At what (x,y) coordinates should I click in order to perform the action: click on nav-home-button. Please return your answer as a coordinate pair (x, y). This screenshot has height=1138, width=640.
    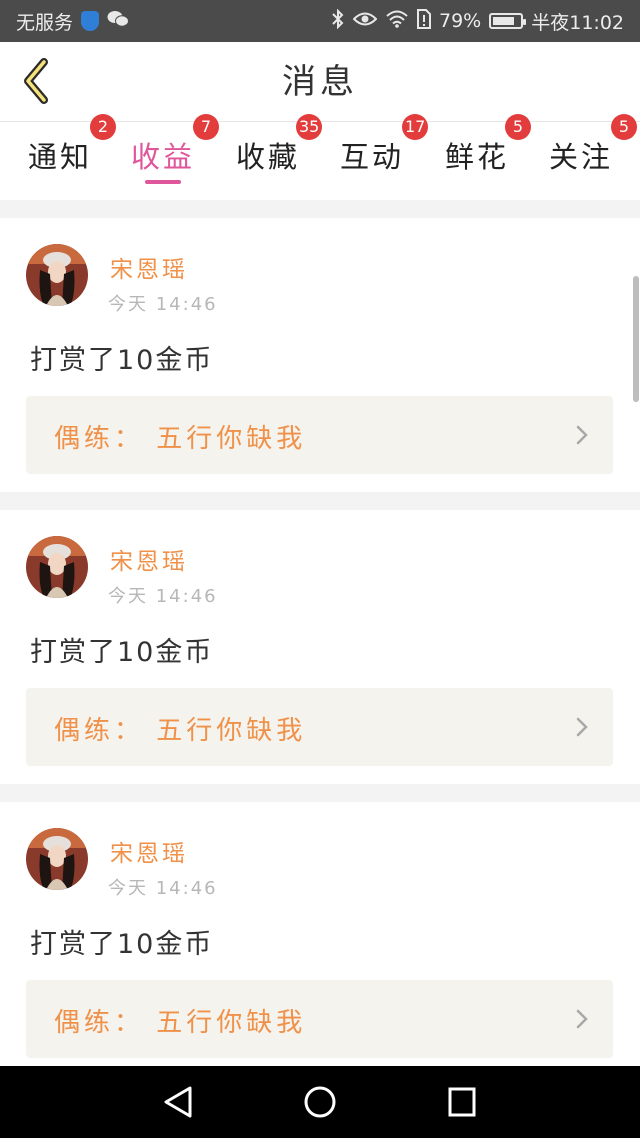
    Looking at the image, I should click on (320, 1102).